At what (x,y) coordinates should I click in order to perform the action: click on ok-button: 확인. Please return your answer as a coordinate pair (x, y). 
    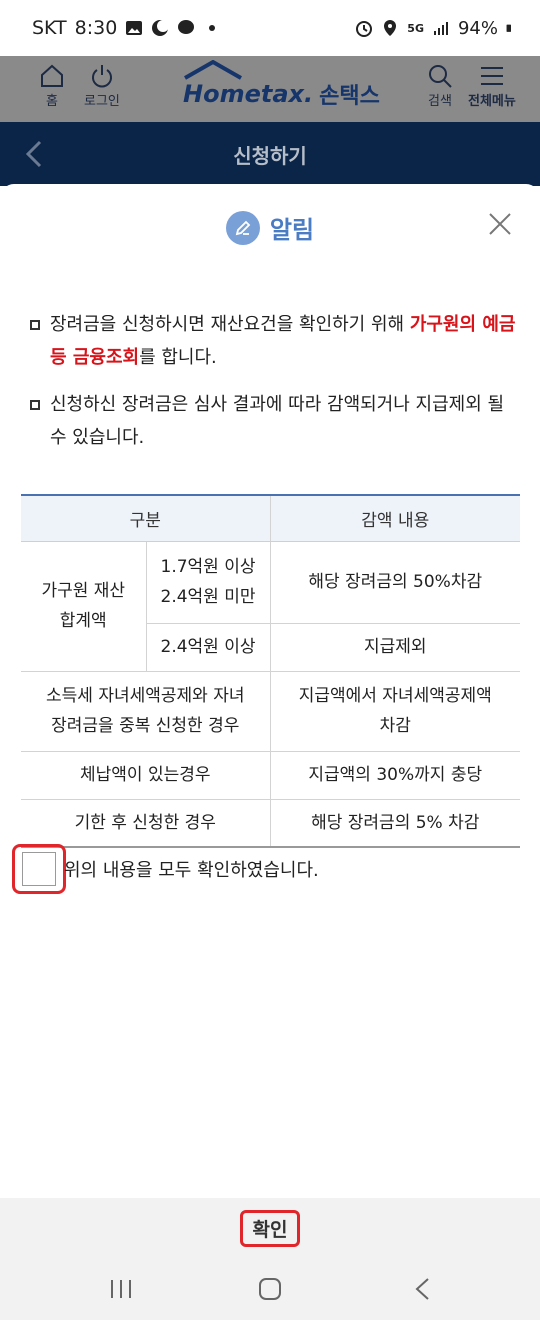
    Looking at the image, I should click on (270, 1228).